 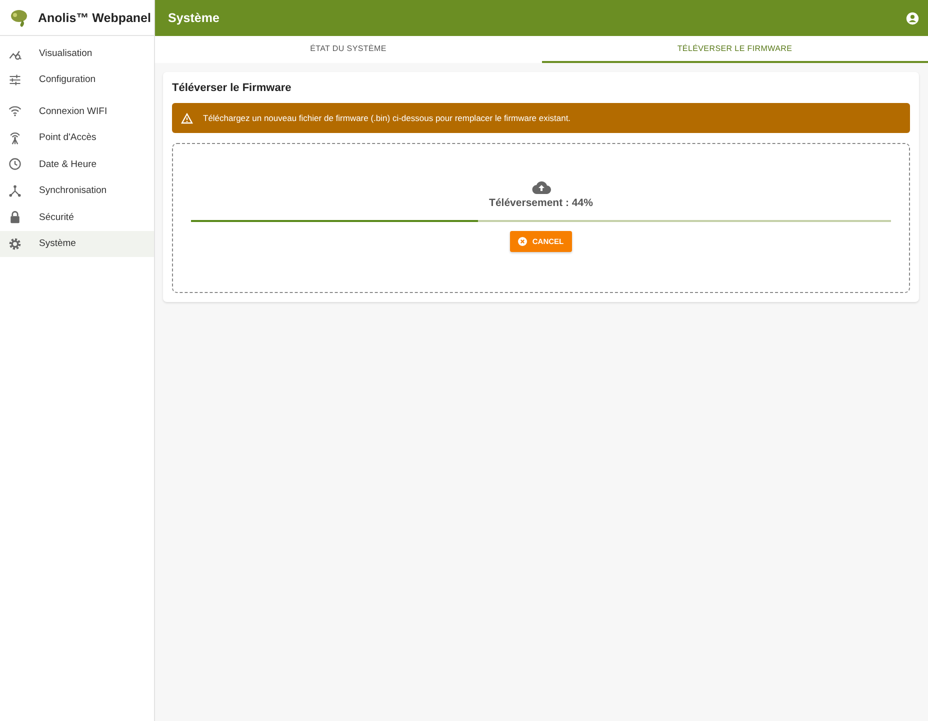 What do you see at coordinates (77, 217) in the screenshot?
I see `sidebar-item: Sécurité` at bounding box center [77, 217].